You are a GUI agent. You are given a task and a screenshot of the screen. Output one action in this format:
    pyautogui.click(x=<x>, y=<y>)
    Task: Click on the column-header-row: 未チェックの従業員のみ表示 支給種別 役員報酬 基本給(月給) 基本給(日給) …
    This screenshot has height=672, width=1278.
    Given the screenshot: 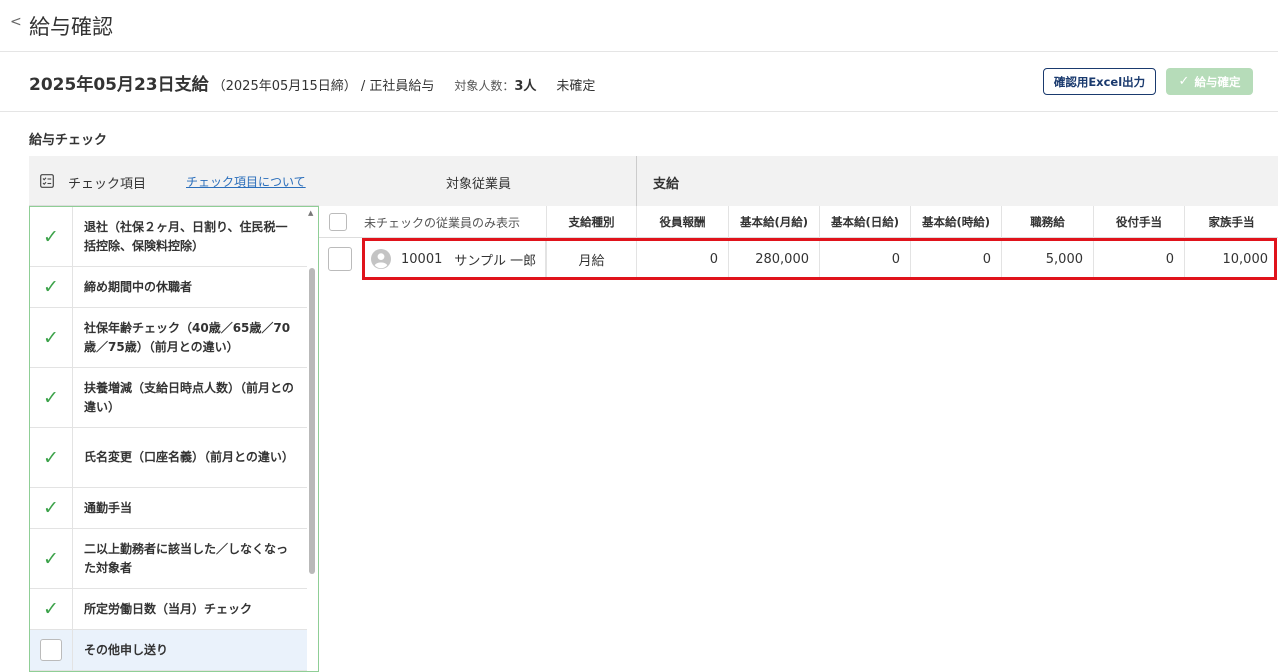 What is the action you would take?
    pyautogui.click(x=798, y=222)
    